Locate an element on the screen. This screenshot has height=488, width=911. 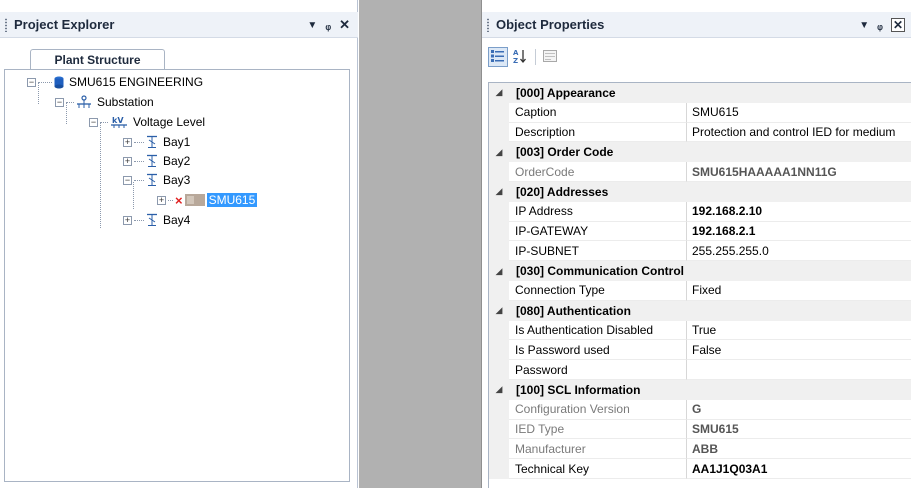
document-area is located at coordinates (420, 244).